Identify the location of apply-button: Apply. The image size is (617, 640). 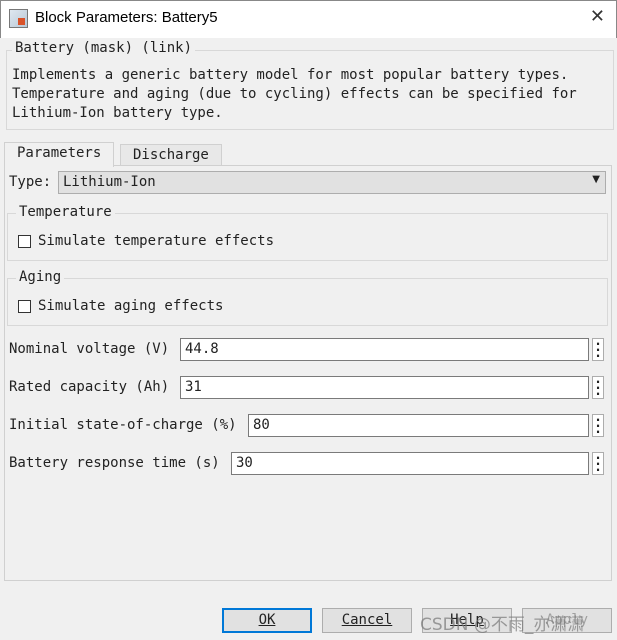
(567, 620).